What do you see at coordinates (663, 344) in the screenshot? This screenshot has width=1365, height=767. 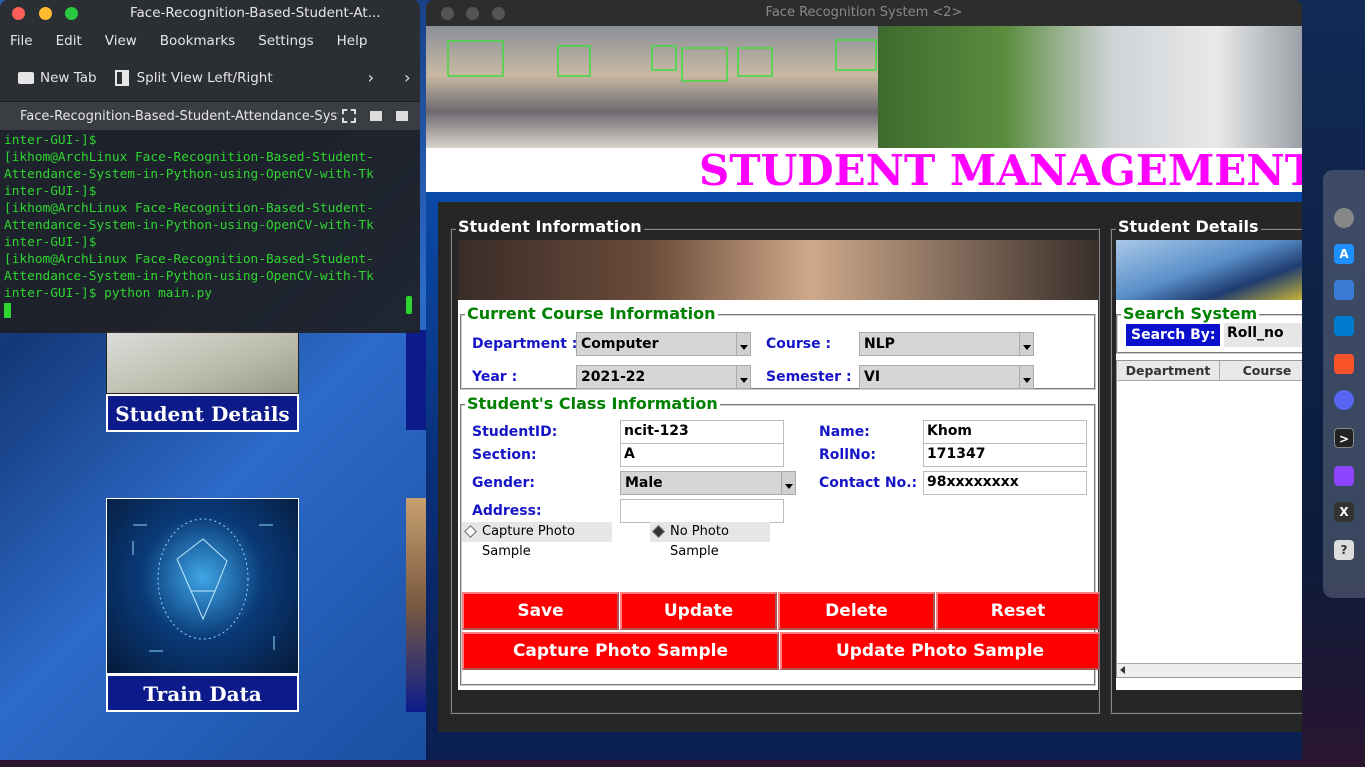 I see `department-select: Computer` at bounding box center [663, 344].